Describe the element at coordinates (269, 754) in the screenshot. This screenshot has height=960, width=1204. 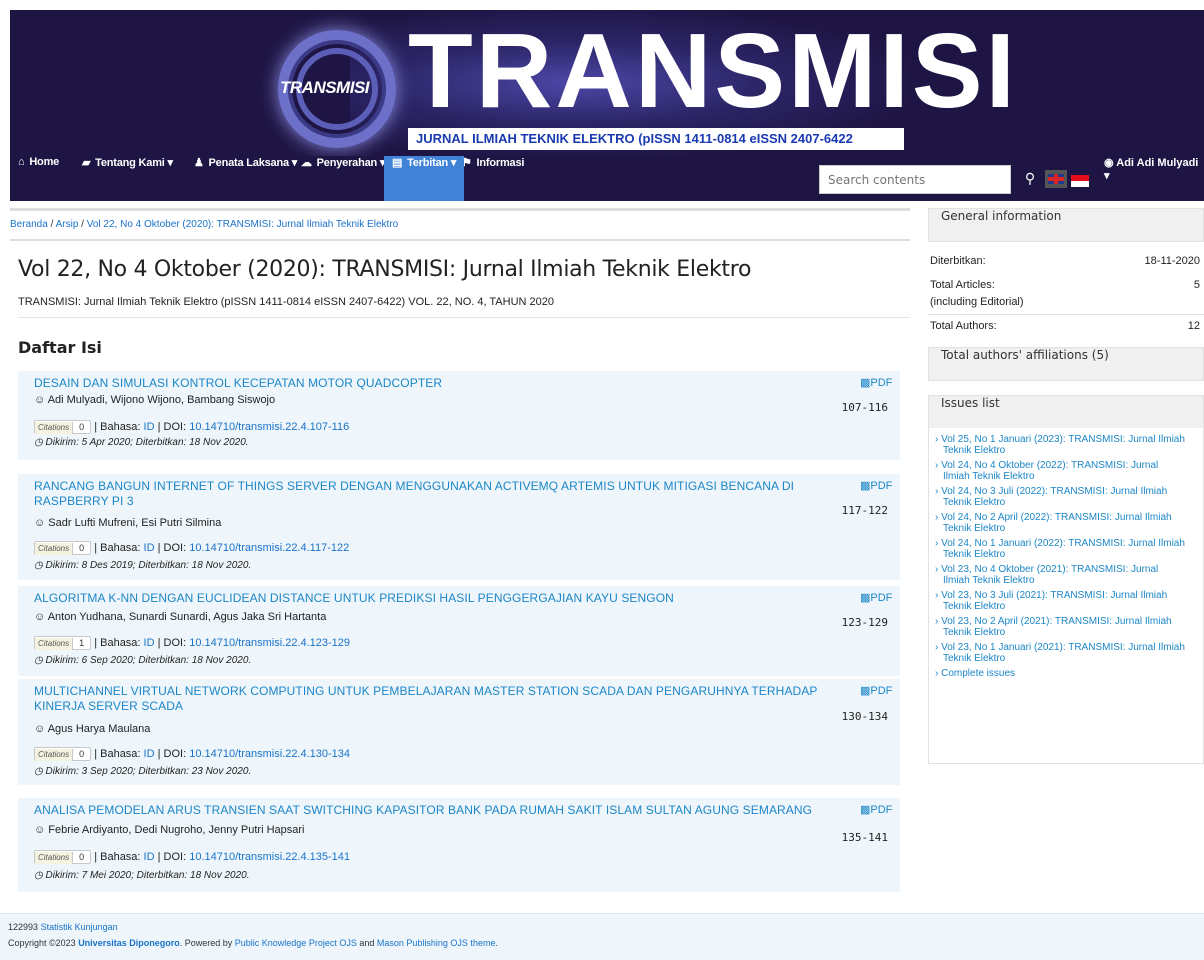
I see `doi-link: 10.14710/transmisi.22.4.130-134` at that location.